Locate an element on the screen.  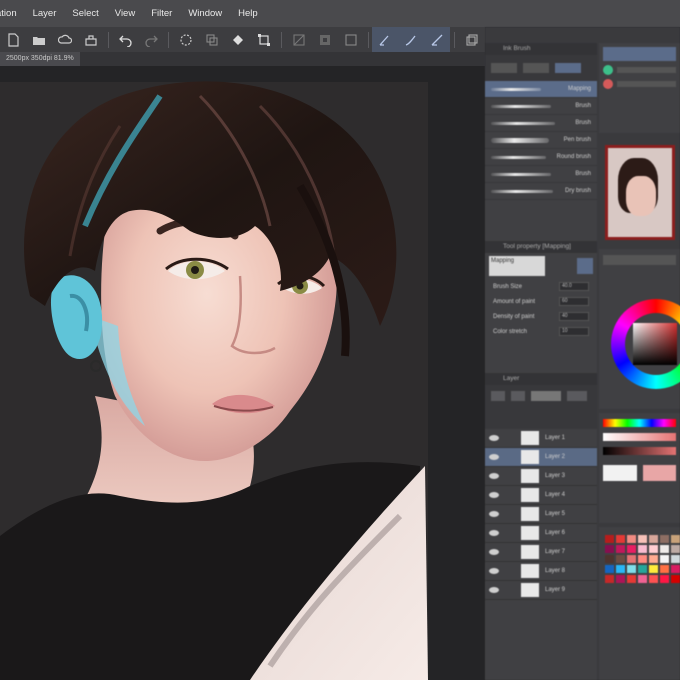
menu-layer: Layer is located at coordinates (45, 13).